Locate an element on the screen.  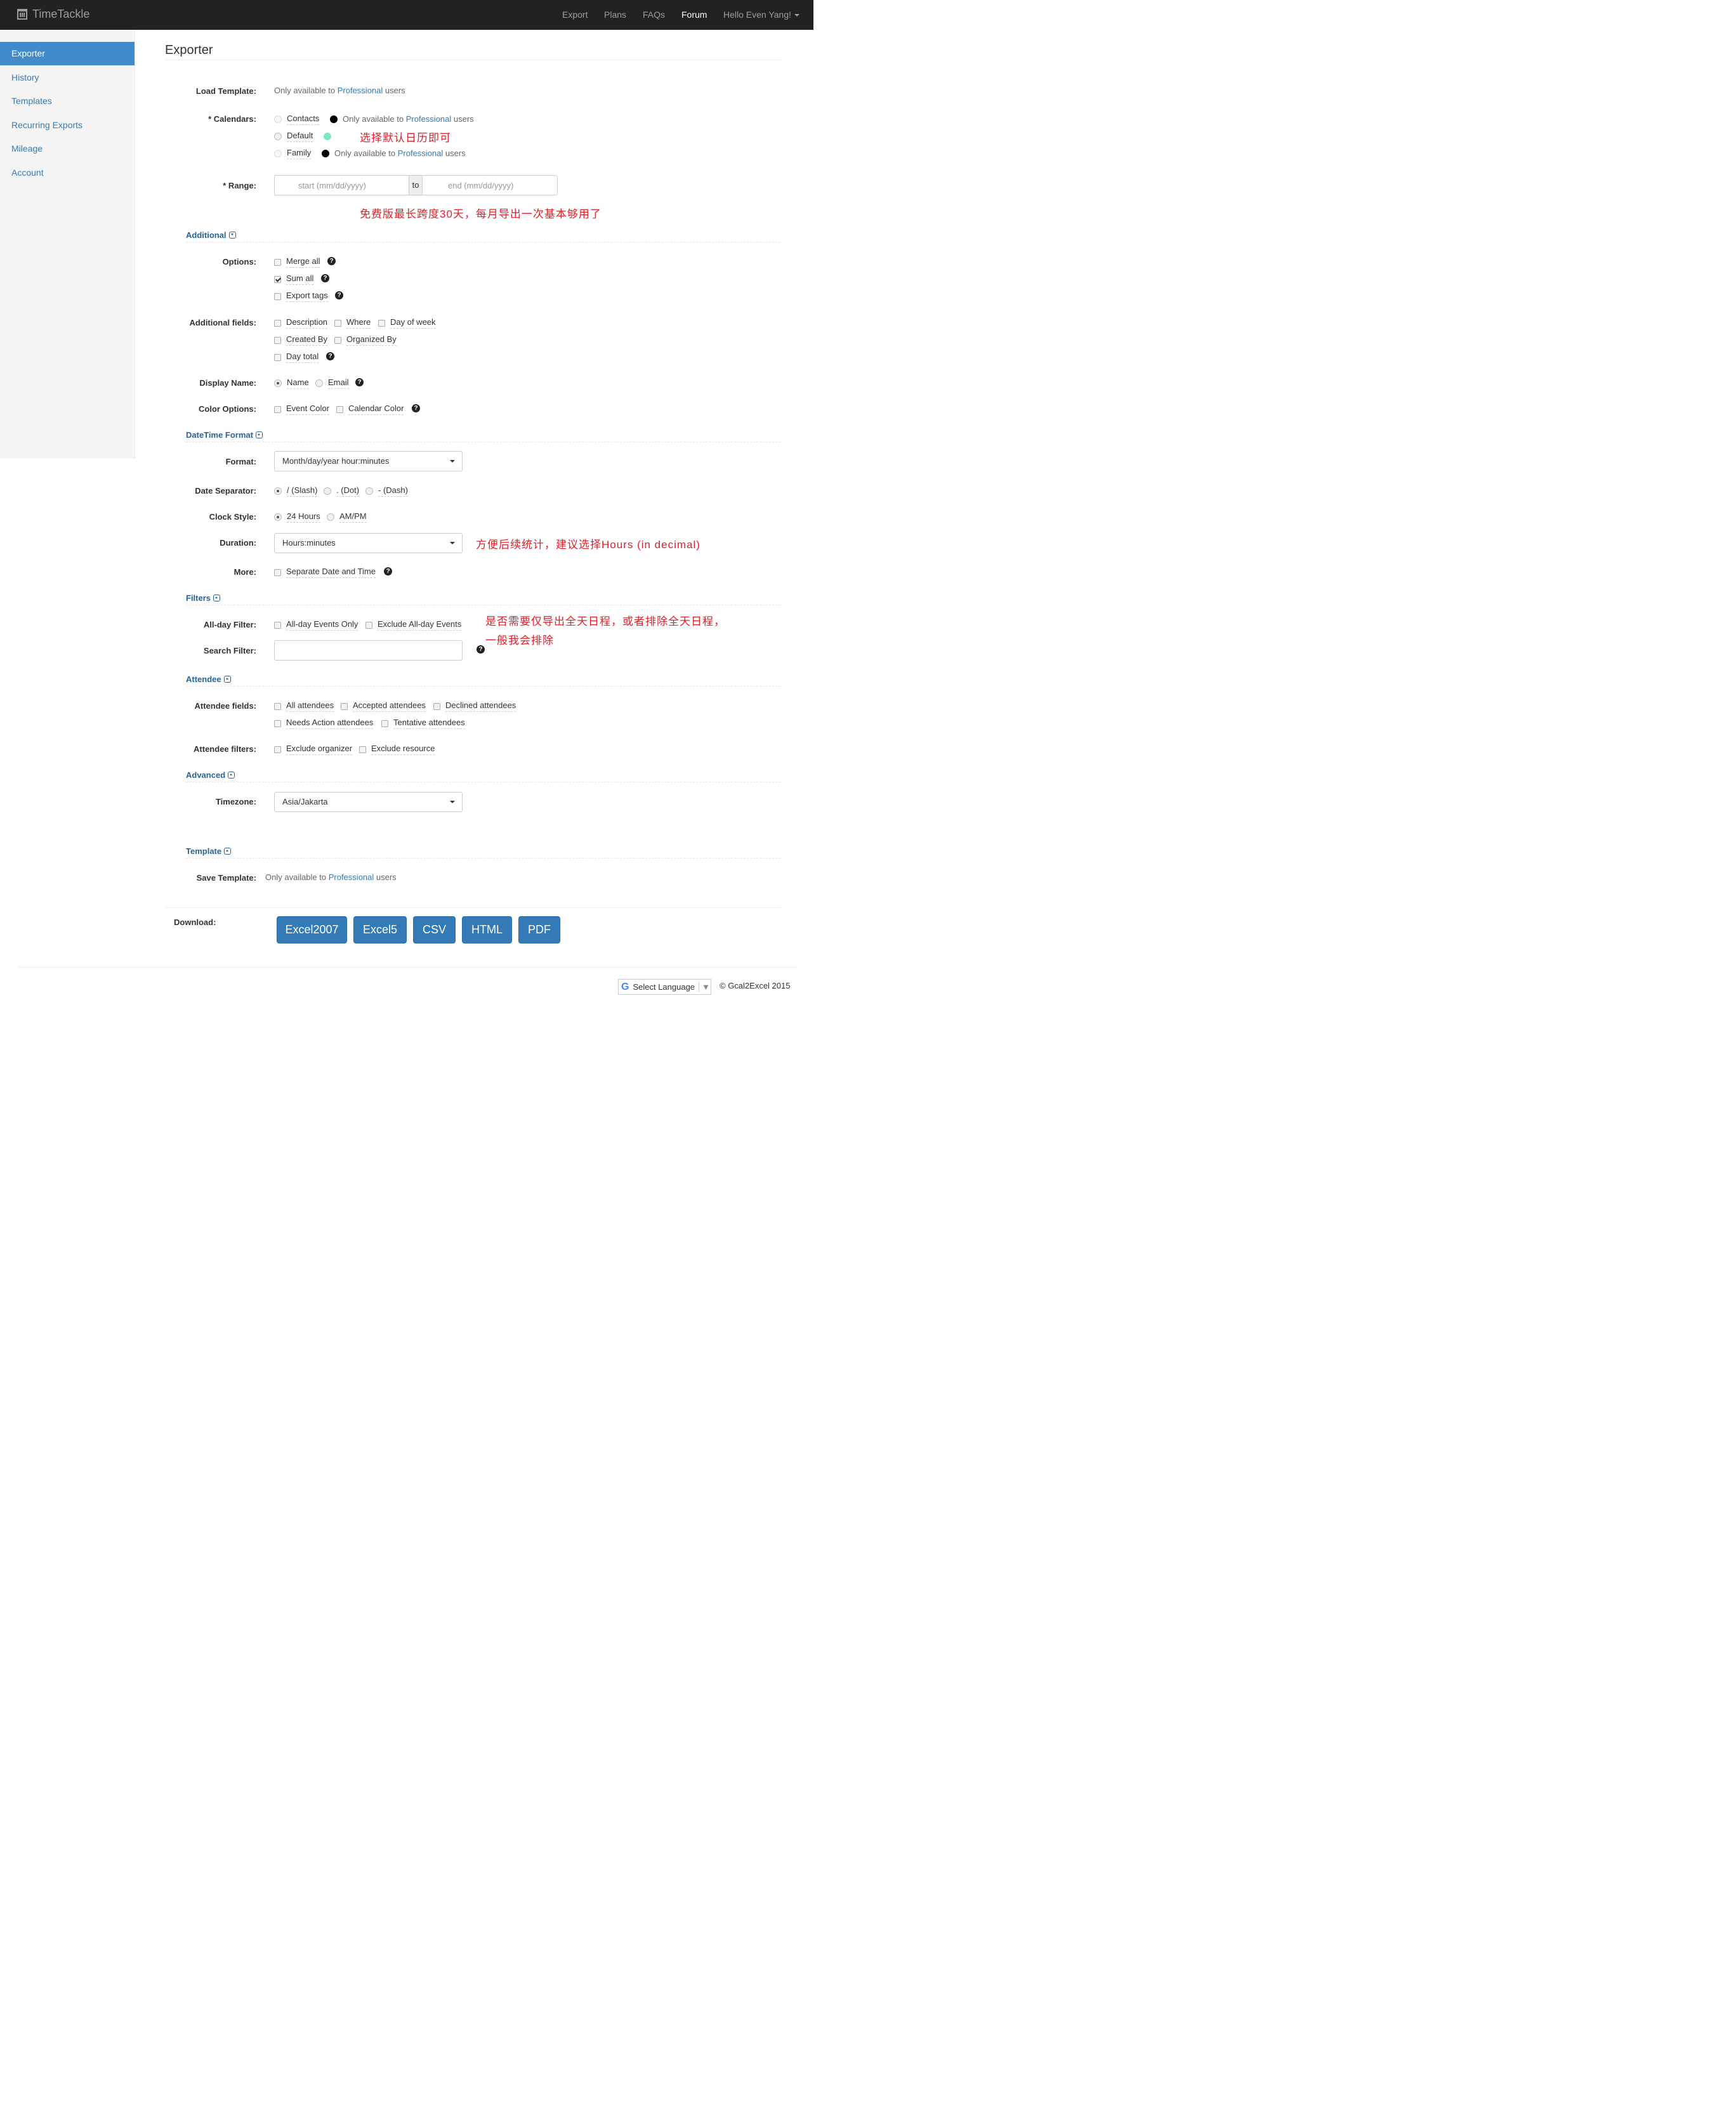
section-filters: Filters is located at coordinates (204, 598).